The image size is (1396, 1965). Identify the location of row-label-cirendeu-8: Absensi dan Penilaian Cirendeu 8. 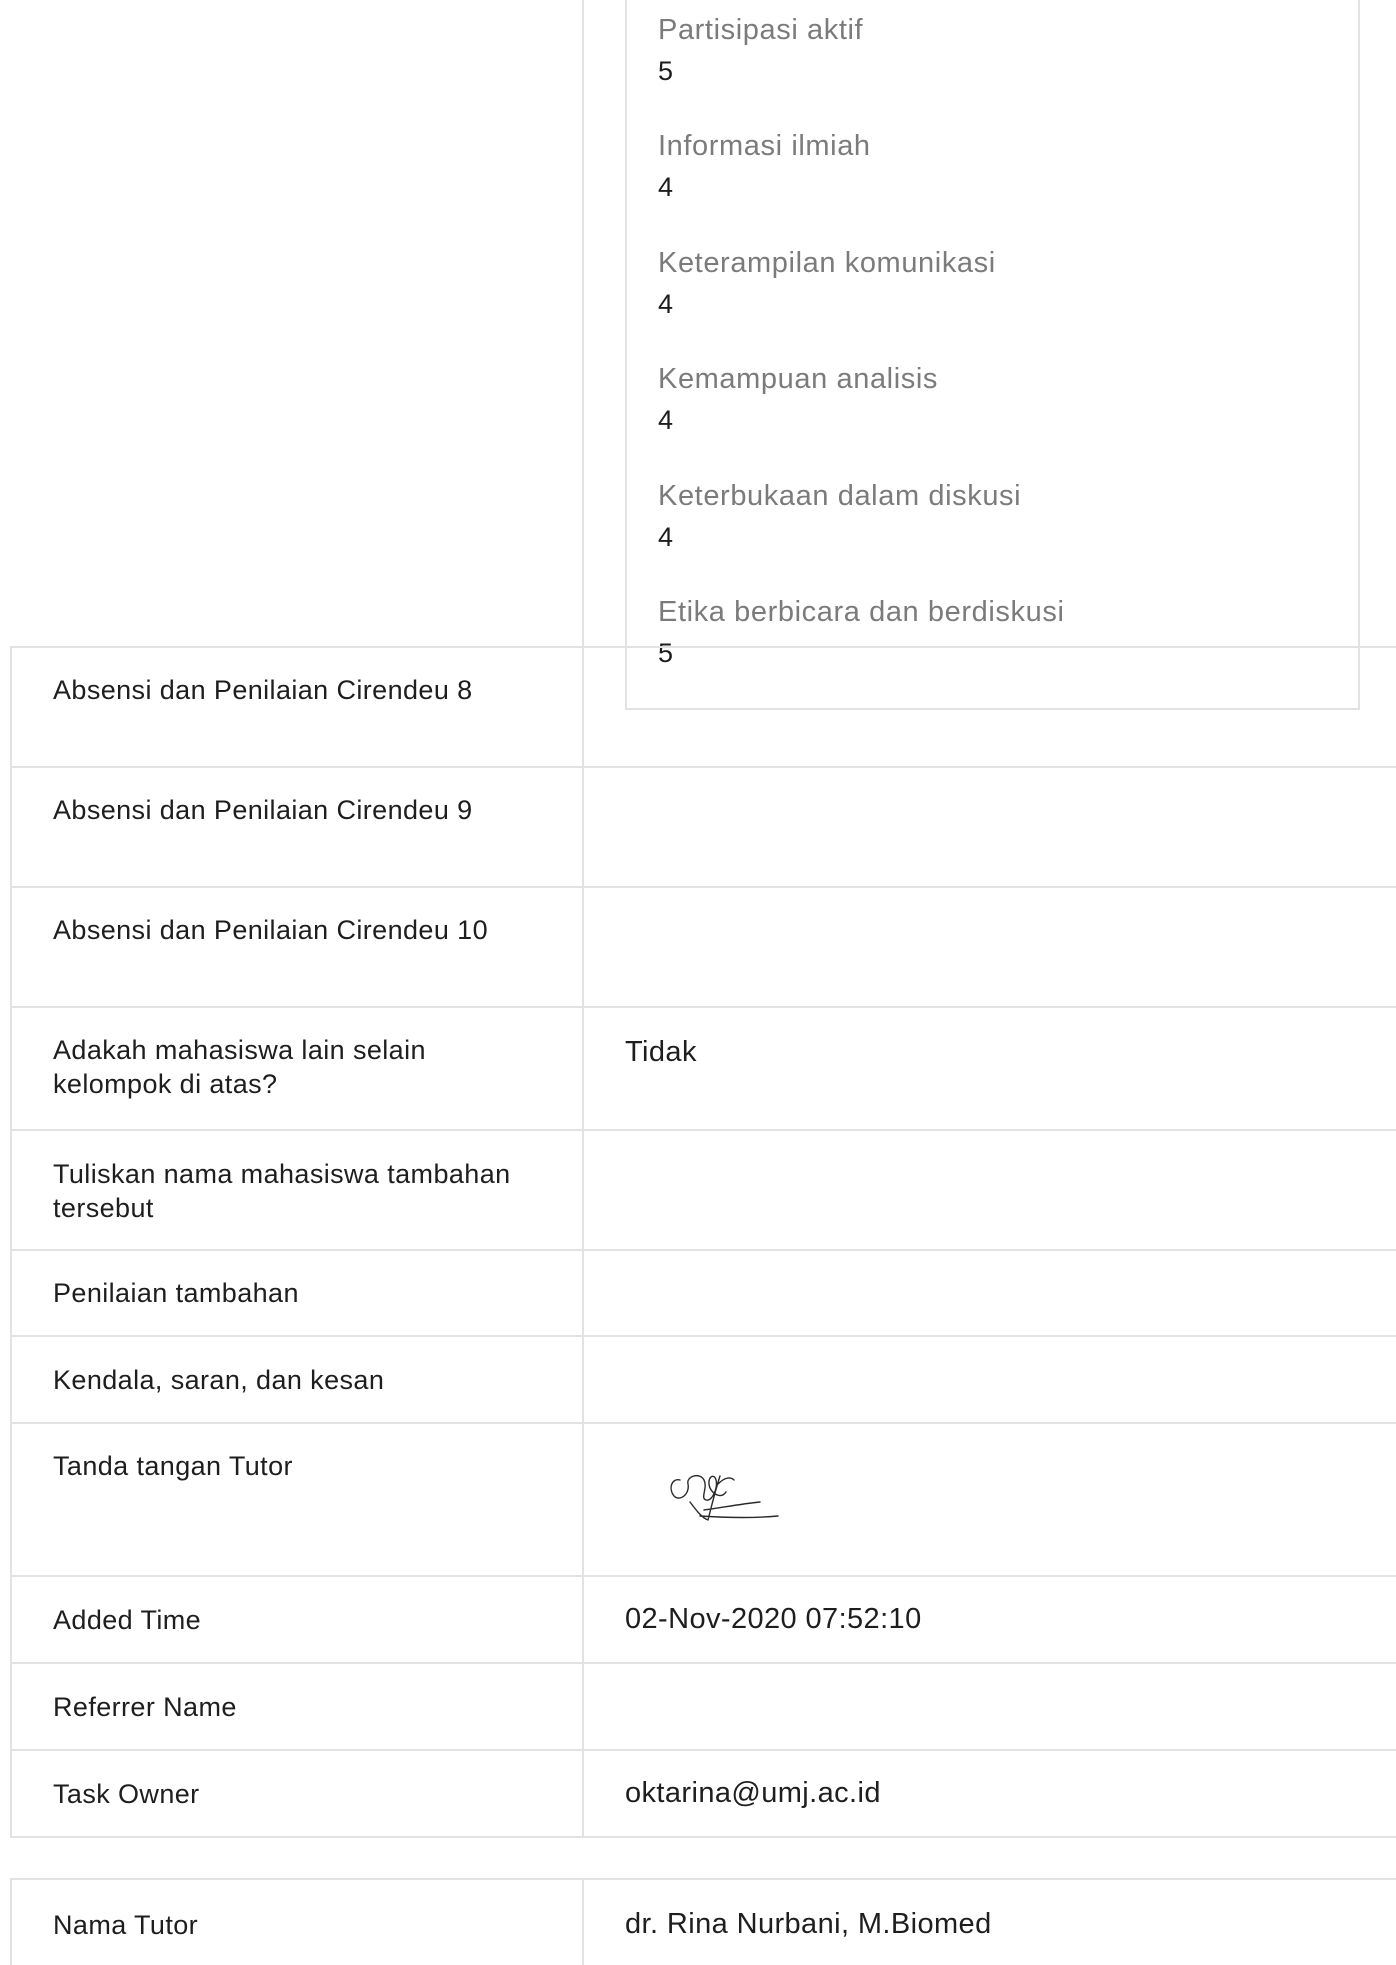
(263, 690).